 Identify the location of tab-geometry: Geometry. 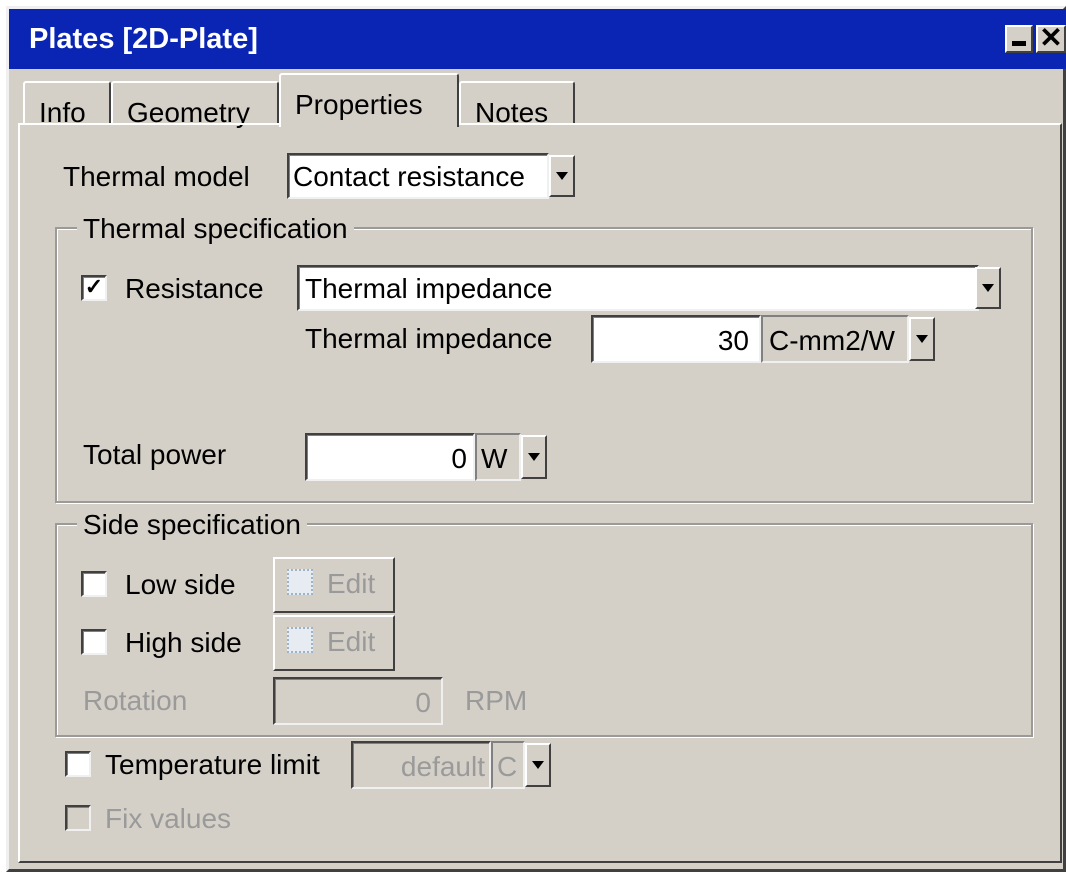
(195, 104).